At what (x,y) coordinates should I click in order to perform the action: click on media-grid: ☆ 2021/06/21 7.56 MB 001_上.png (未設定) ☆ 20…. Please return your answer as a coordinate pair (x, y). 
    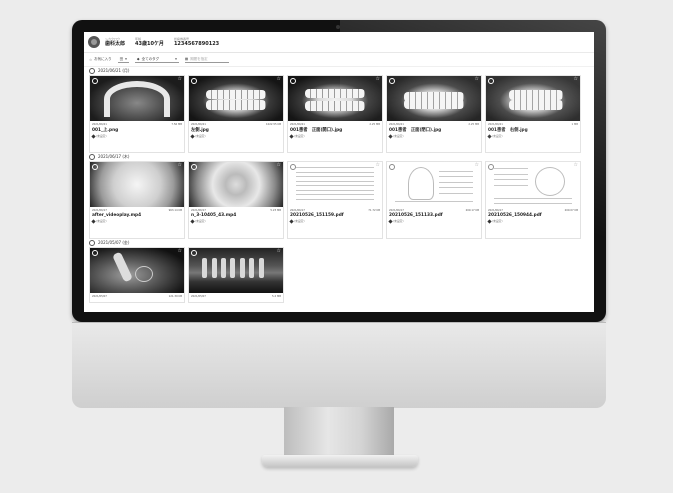
    Looking at the image, I should click on (339, 114).